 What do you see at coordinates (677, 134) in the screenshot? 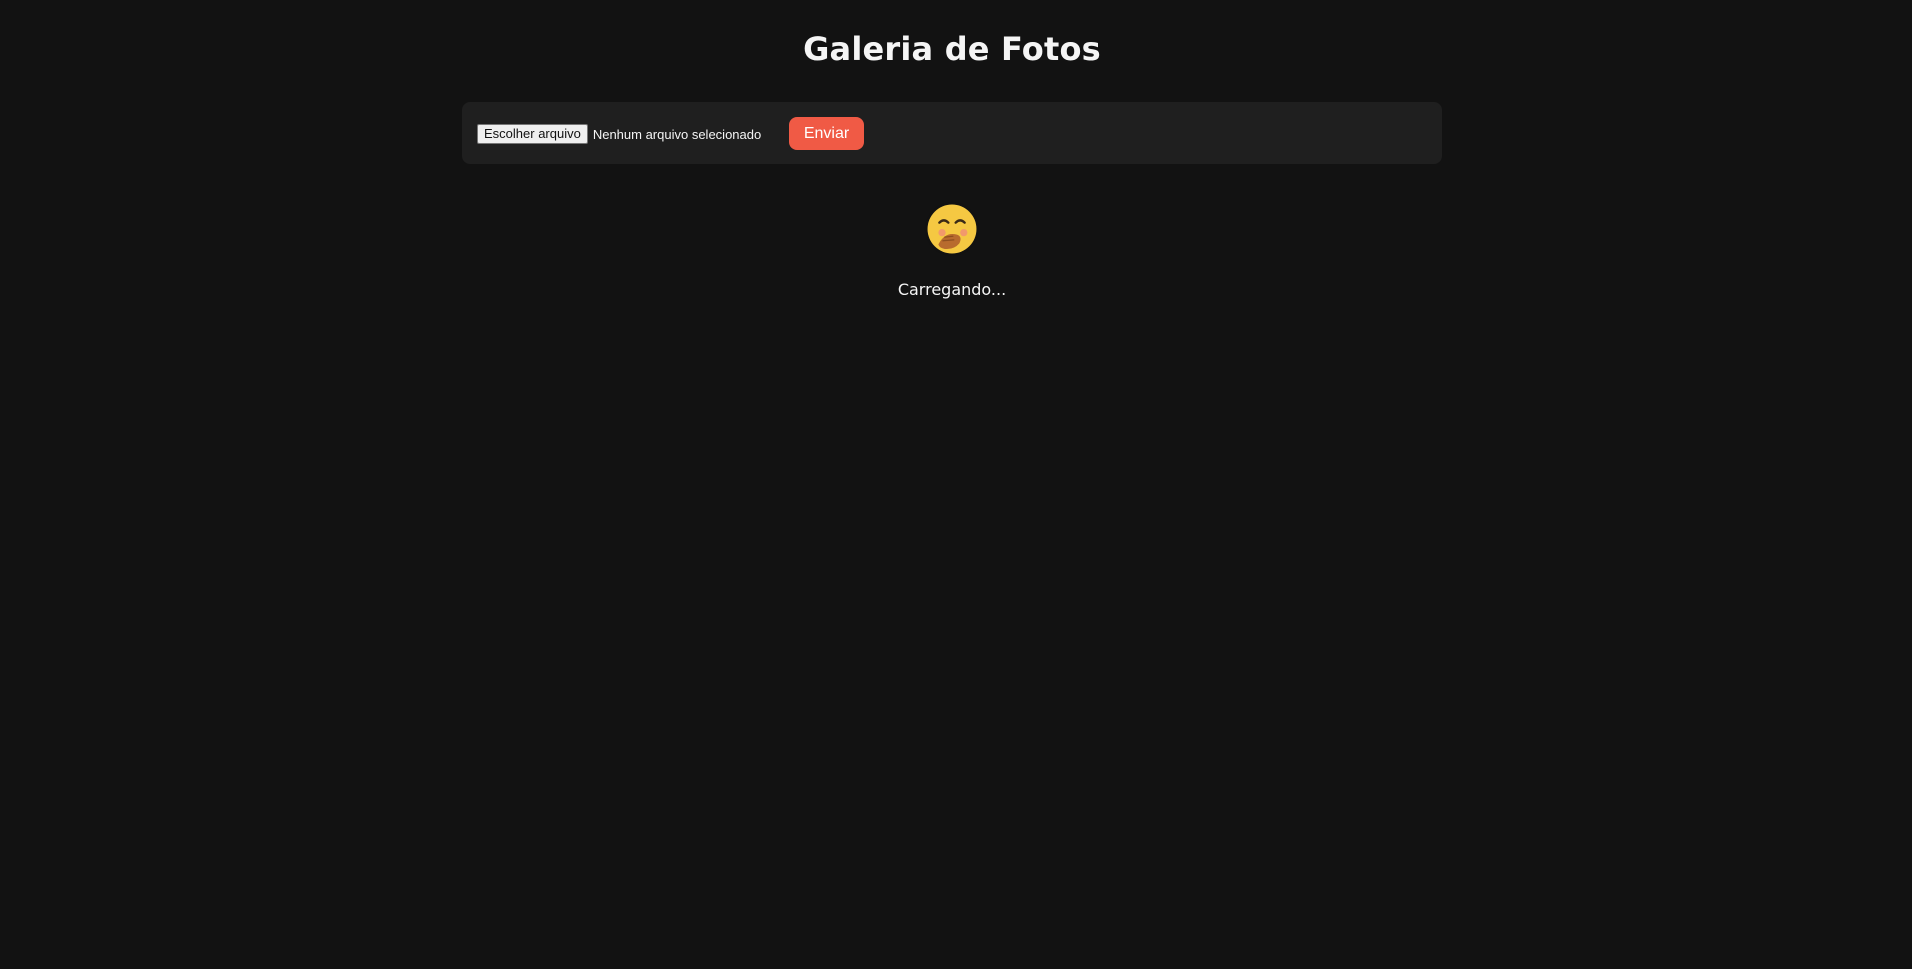
I see `file-status-text: Nenhum arquivo selecionado` at bounding box center [677, 134].